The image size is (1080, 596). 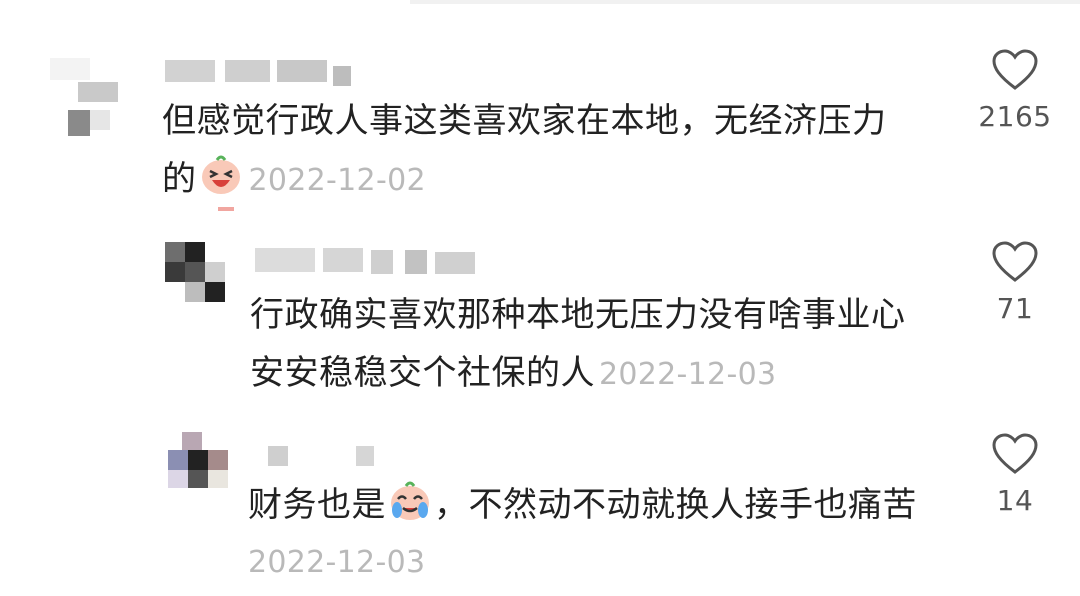 I want to click on comment-line: 但感觉行政人事这类喜欢家在本地，无经济压力, so click(x=524, y=121).